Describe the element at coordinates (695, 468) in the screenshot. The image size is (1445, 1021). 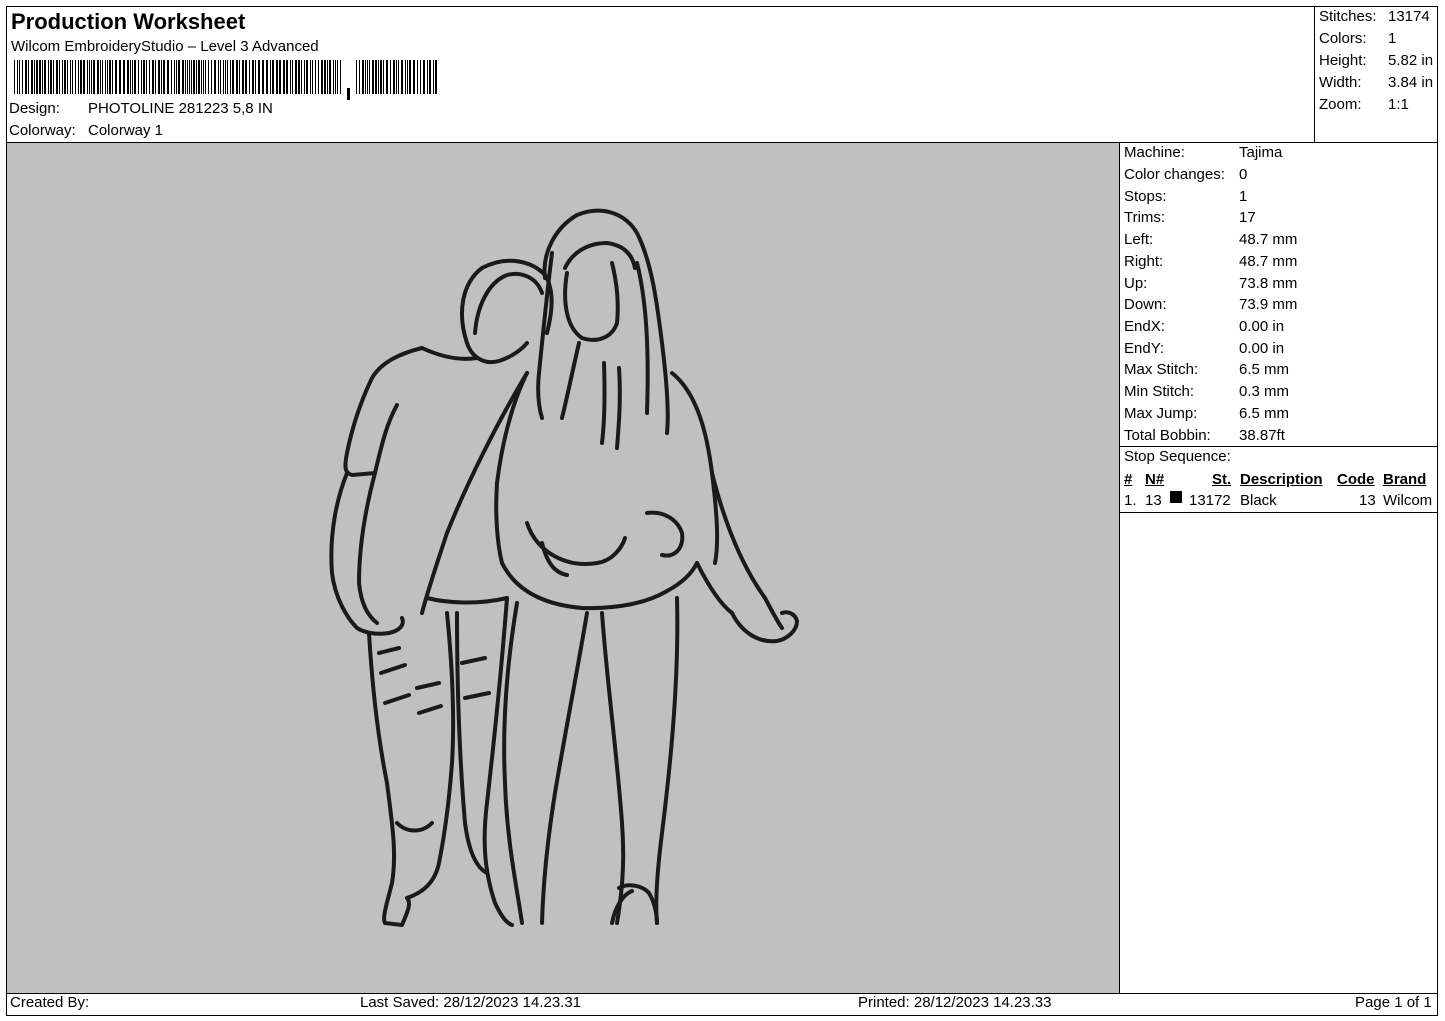
I see `girl-hoodie-right` at that location.